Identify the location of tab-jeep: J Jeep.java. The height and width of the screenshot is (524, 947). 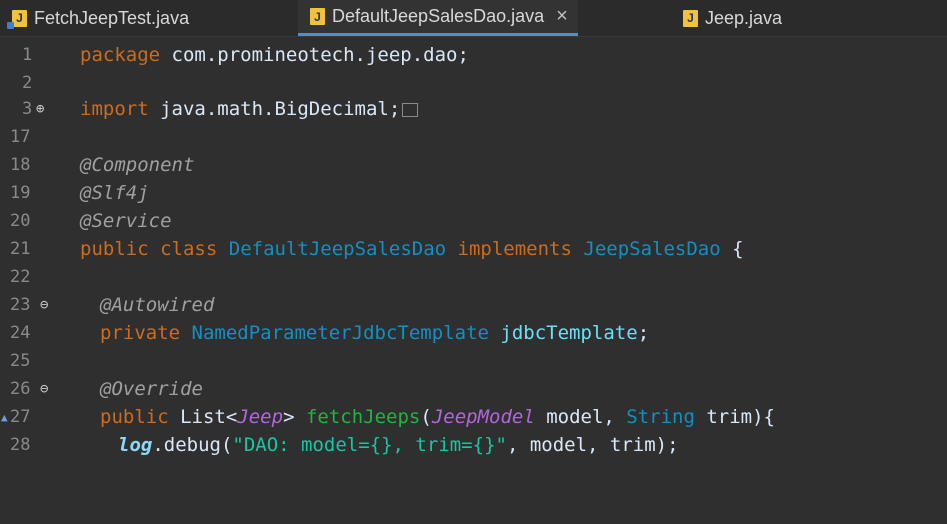
(732, 18).